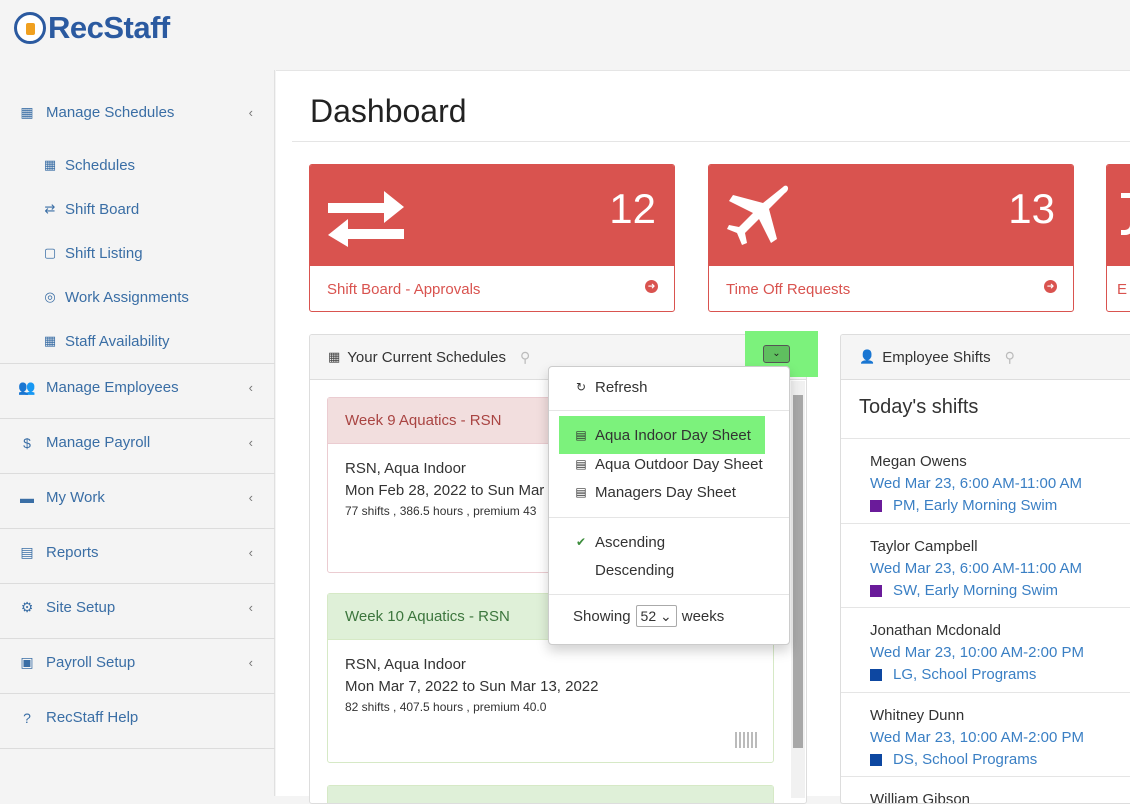  I want to click on weeks-label: weeks, so click(703, 616).